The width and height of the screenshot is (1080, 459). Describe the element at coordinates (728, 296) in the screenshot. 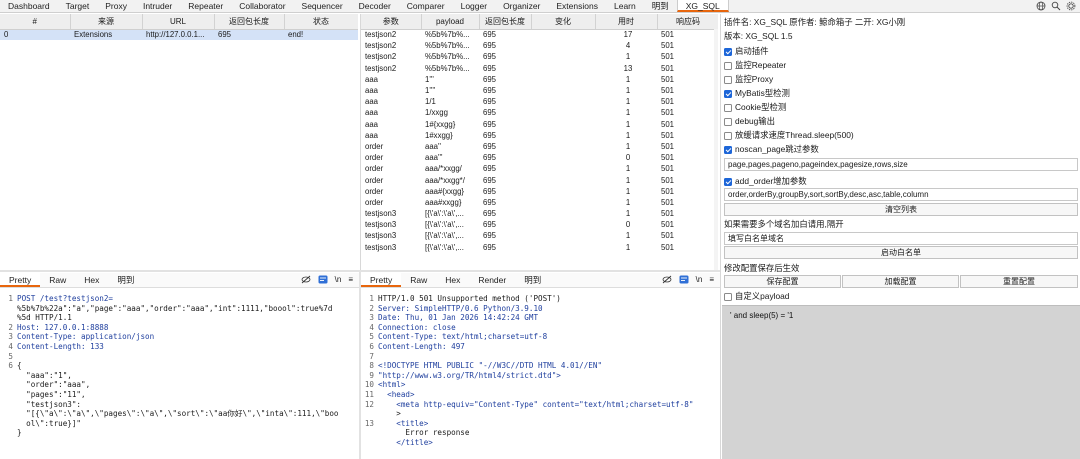

I see `custom-payload-checkbox` at that location.